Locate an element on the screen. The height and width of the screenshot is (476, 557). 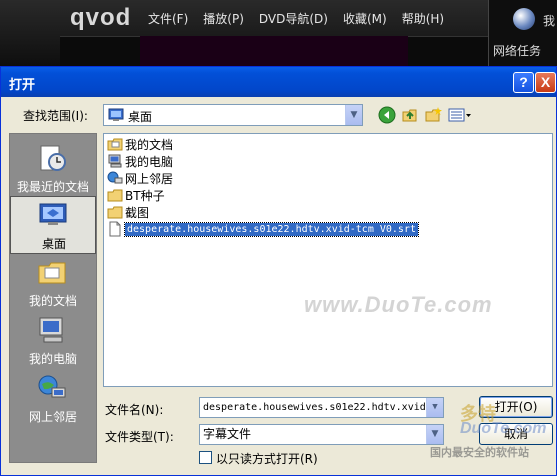
qvod-menu-play: 播放(P) is located at coordinates (223, 18).